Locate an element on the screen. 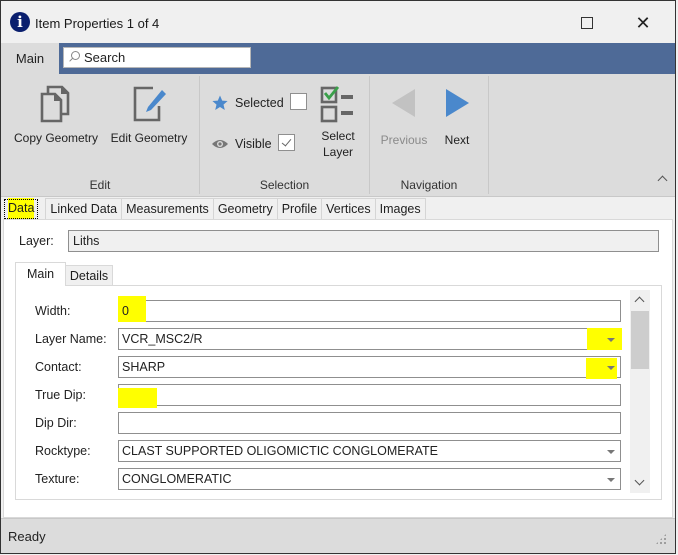 This screenshot has width=678, height=555. status-bar: Ready is located at coordinates (338, 535).